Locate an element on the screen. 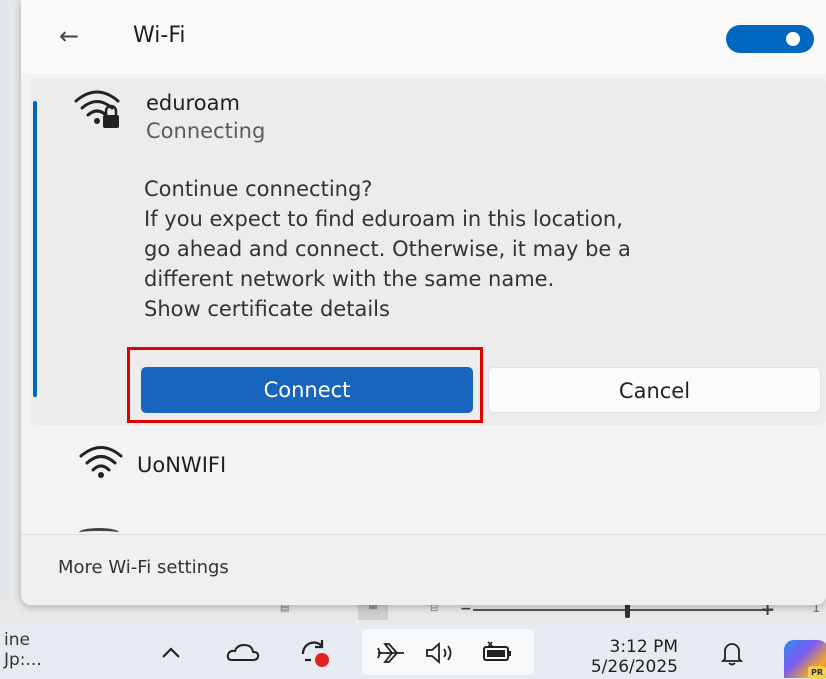  copilot-badge: PR is located at coordinates (817, 672).